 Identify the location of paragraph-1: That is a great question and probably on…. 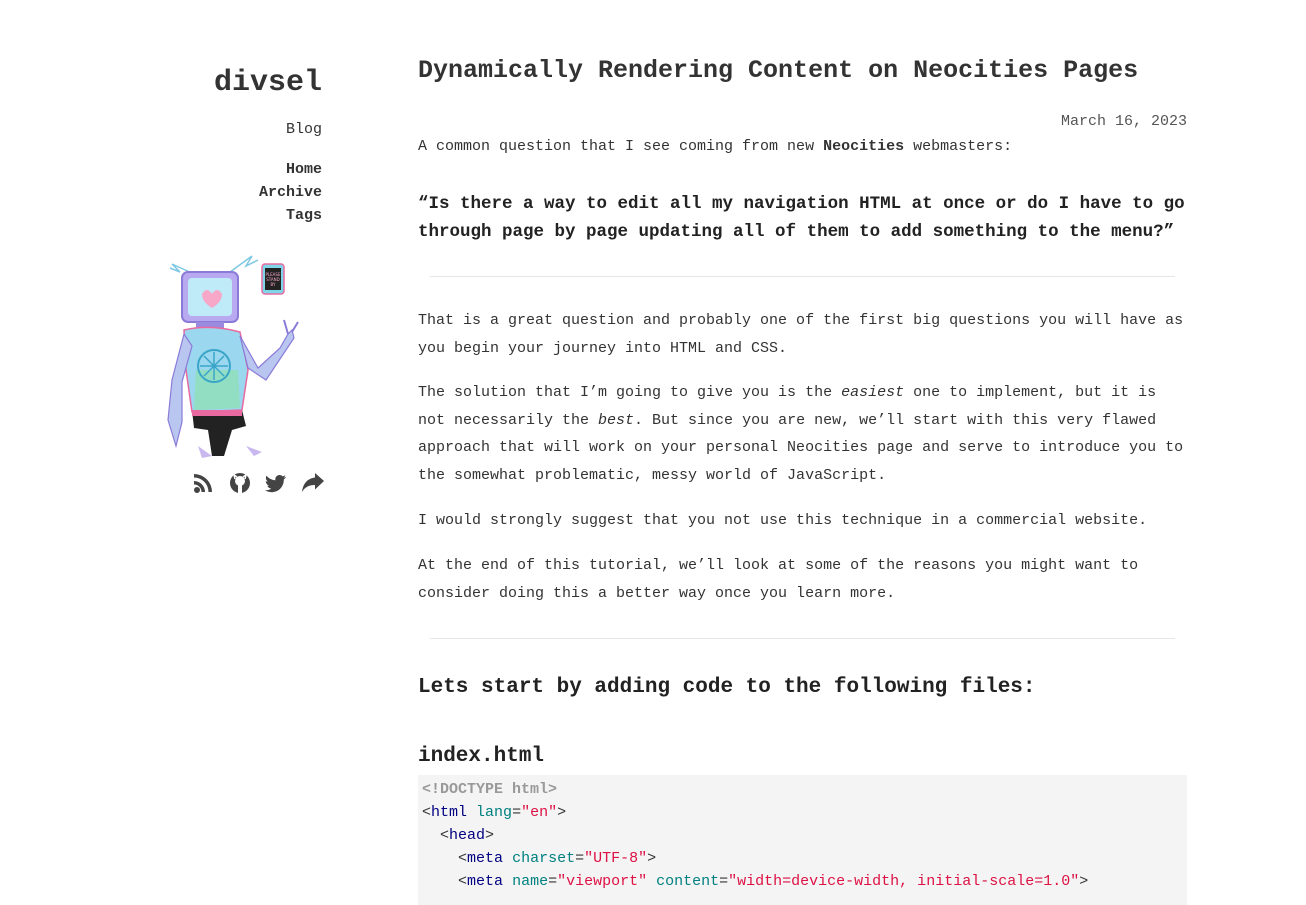
(801, 334).